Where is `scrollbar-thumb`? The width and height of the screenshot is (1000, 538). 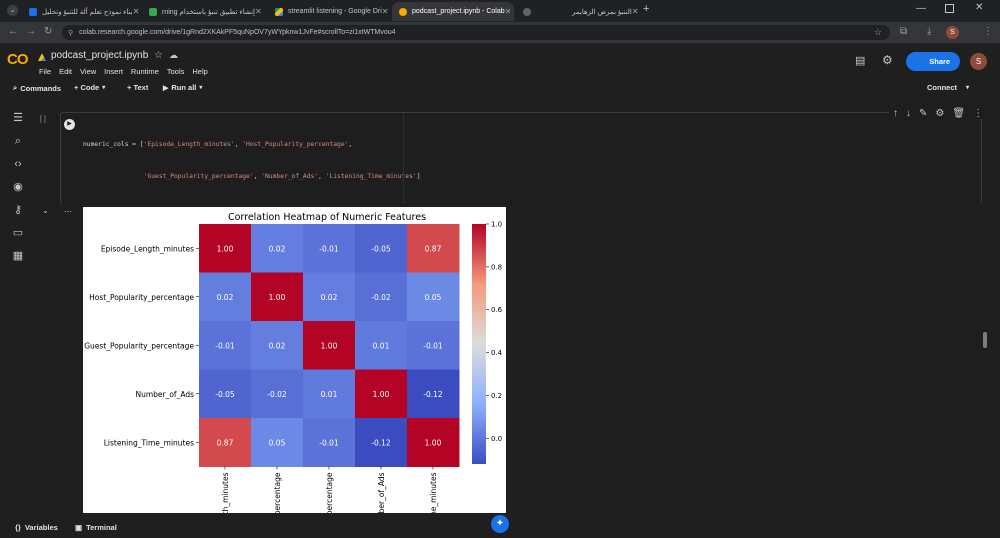 scrollbar-thumb is located at coordinates (985, 340).